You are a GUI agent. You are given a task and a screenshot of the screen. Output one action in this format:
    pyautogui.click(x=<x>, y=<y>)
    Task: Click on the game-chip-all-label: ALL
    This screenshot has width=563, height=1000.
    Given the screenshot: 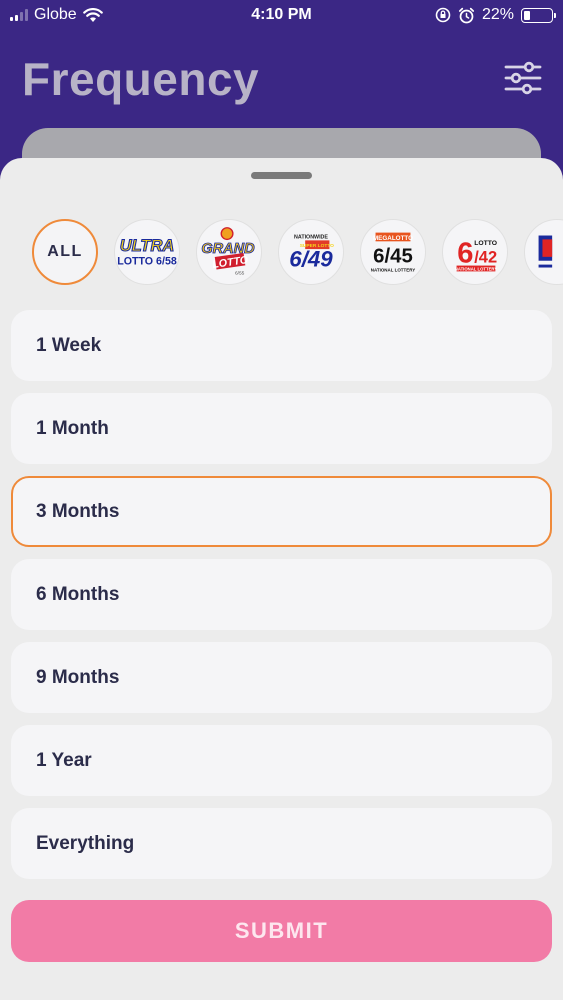 What is the action you would take?
    pyautogui.click(x=65, y=251)
    